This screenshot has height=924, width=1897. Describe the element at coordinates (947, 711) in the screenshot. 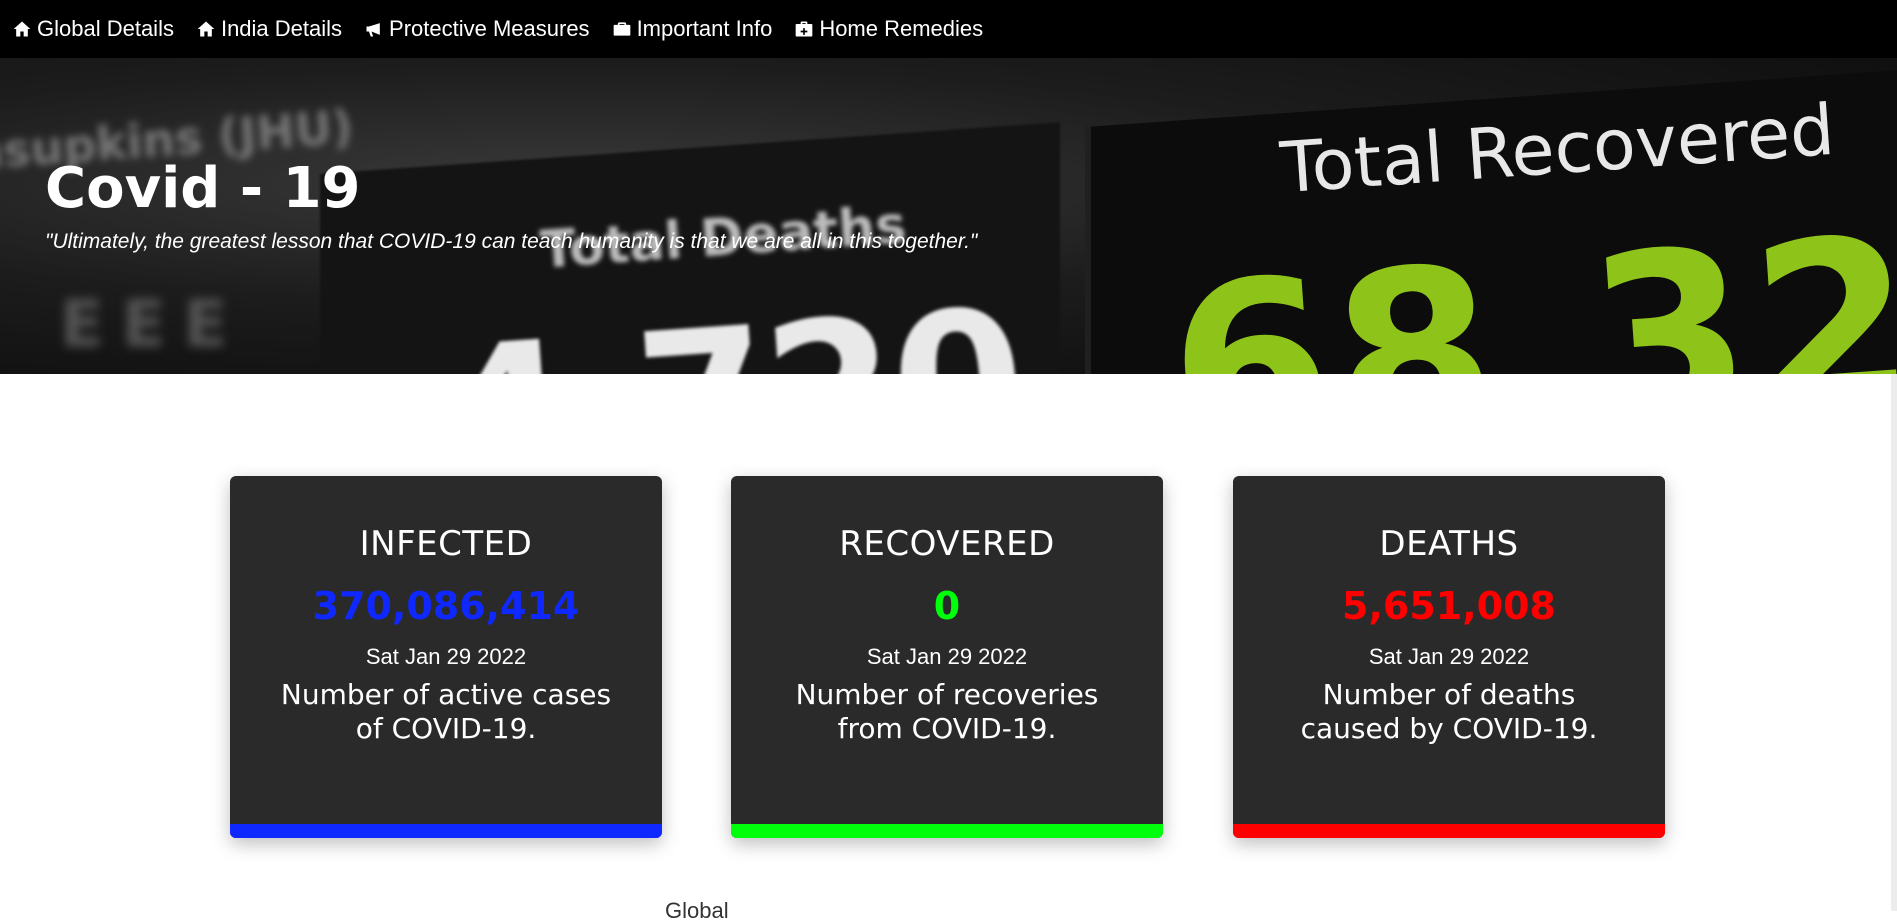

I see `card-description: Number of recoveries from COVID-19.` at that location.